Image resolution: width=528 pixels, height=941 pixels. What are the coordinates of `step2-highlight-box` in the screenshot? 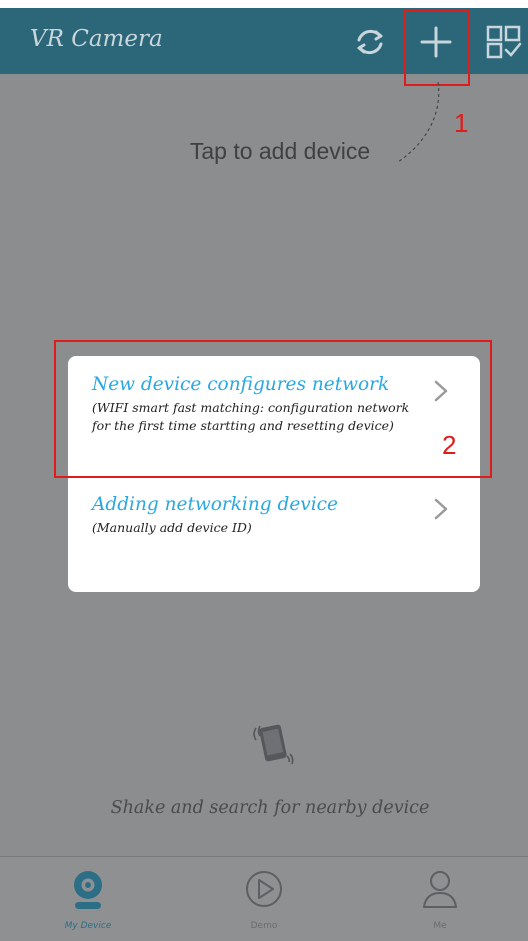 It's located at (273, 409).